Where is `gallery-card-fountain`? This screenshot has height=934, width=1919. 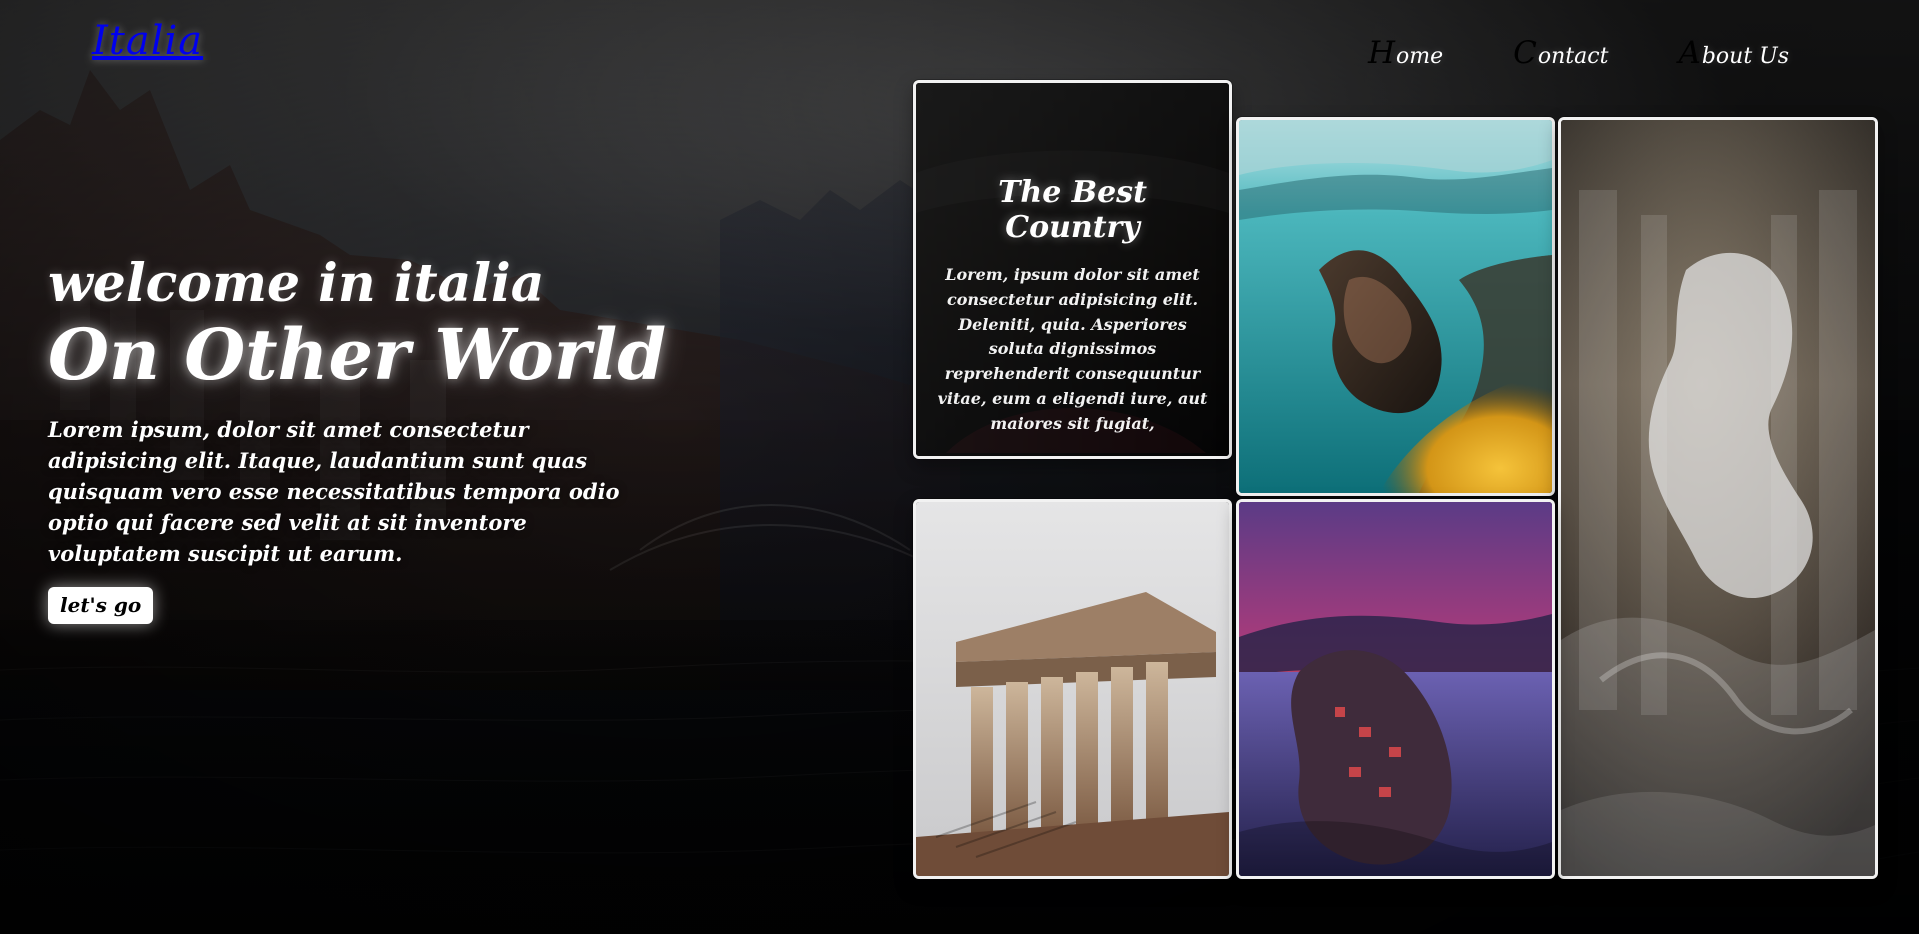
gallery-card-fountain is located at coordinates (1718, 498).